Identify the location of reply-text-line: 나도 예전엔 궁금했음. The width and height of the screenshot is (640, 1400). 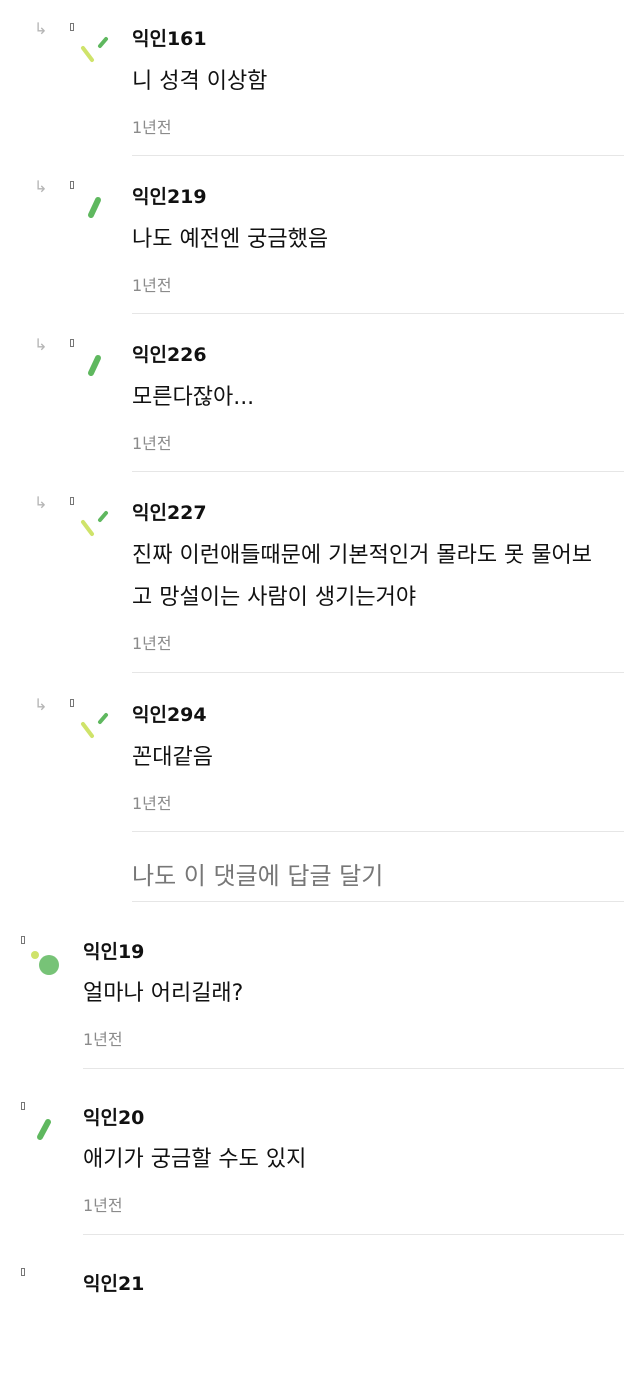
(230, 239).